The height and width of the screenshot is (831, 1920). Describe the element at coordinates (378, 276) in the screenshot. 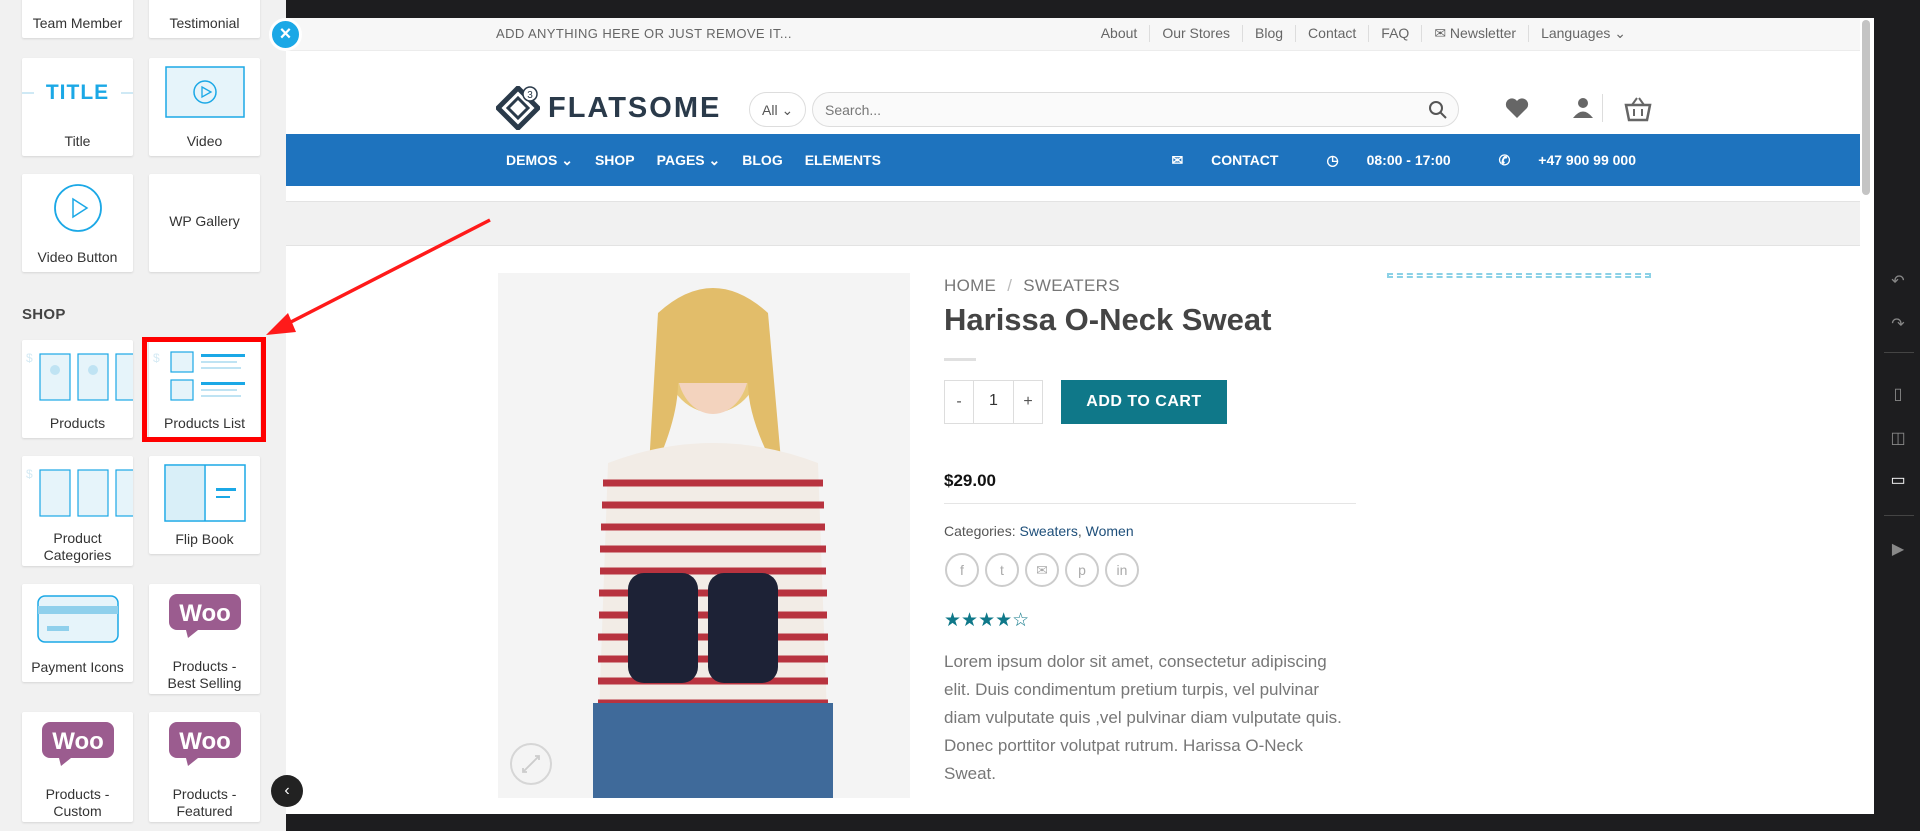

I see `annotation-arrow` at that location.